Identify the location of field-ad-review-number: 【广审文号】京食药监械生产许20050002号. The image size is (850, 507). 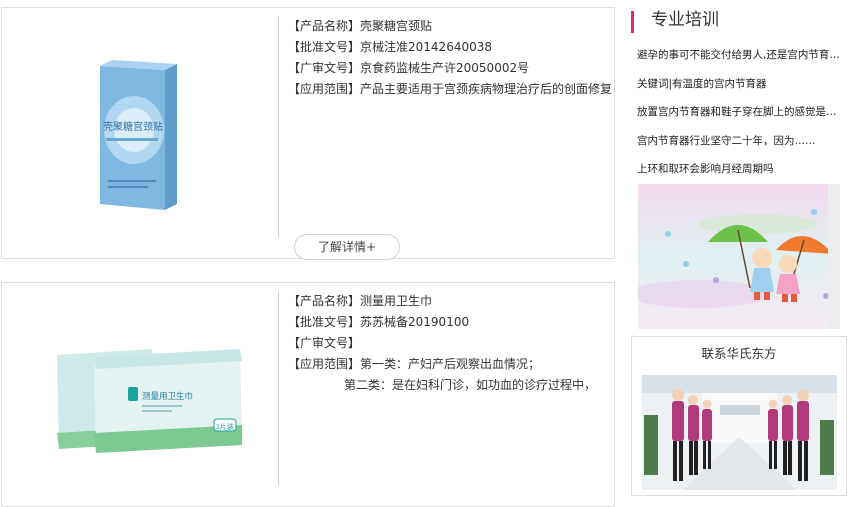
(446, 68).